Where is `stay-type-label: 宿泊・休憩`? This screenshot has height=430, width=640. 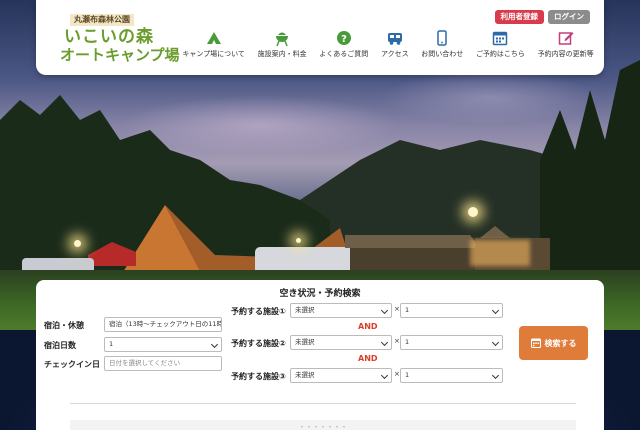
stay-type-label: 宿泊・休憩 is located at coordinates (64, 325).